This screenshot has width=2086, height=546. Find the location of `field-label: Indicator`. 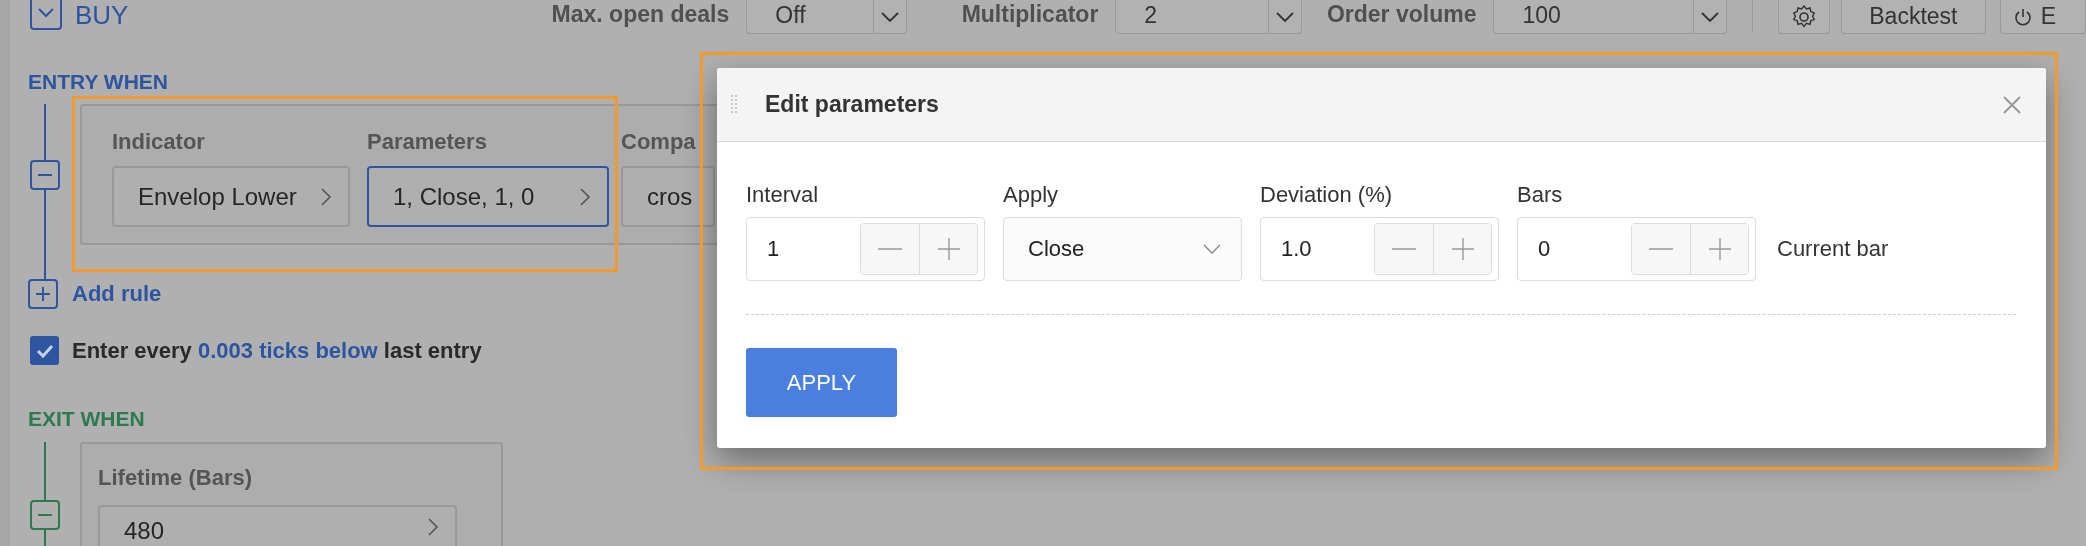

field-label: Indicator is located at coordinates (159, 142).